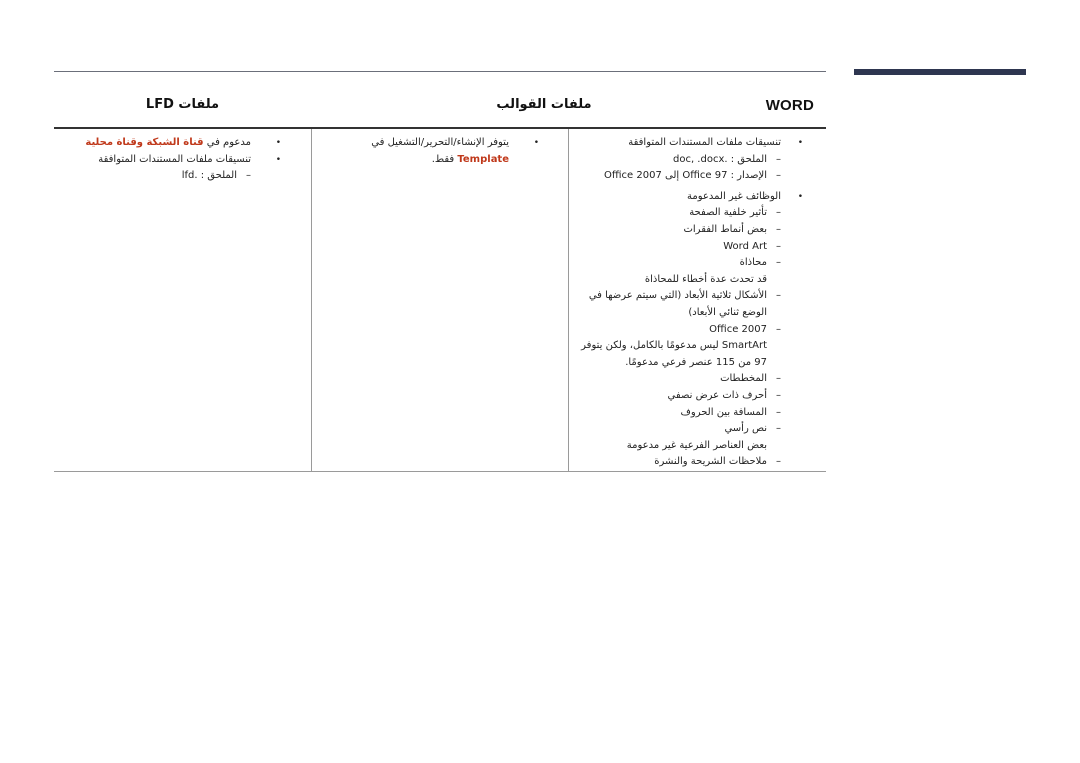 This screenshot has width=1080, height=763. What do you see at coordinates (443, 159) in the screenshot?
I see `templates-suffix: فقط.` at bounding box center [443, 159].